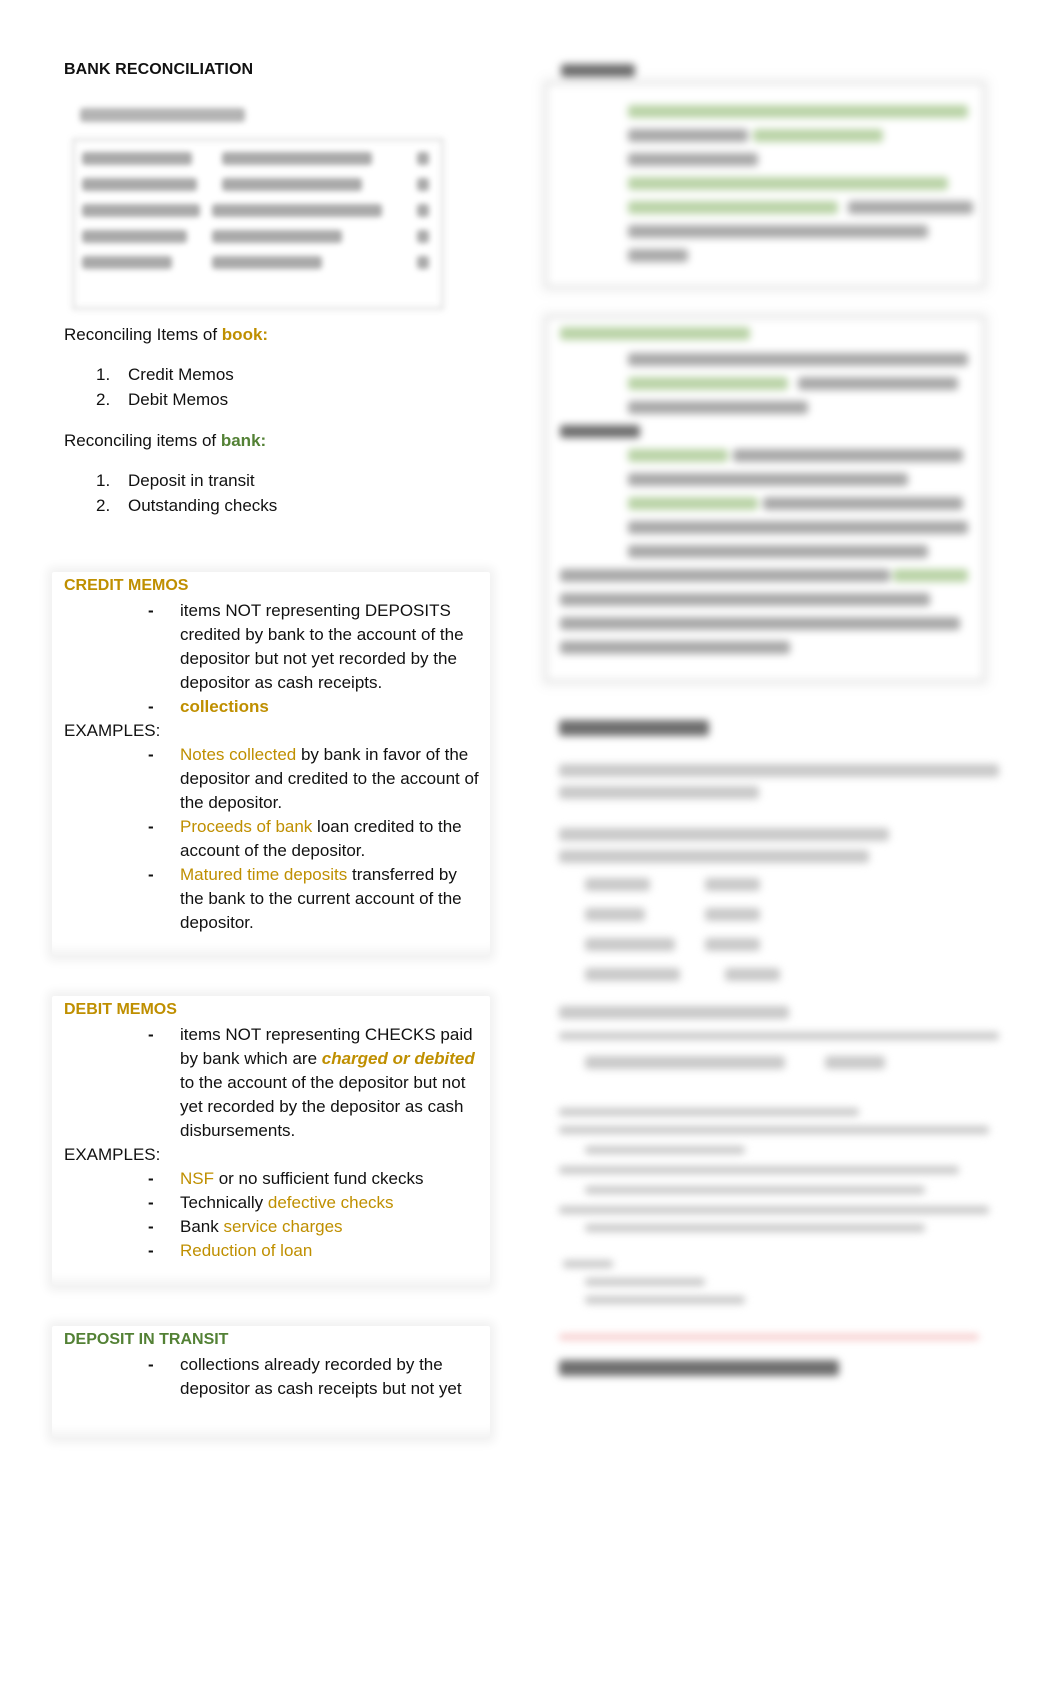 This screenshot has width=1062, height=1686. Describe the element at coordinates (197, 1178) in the screenshot. I see `example-highlight: NSF` at that location.